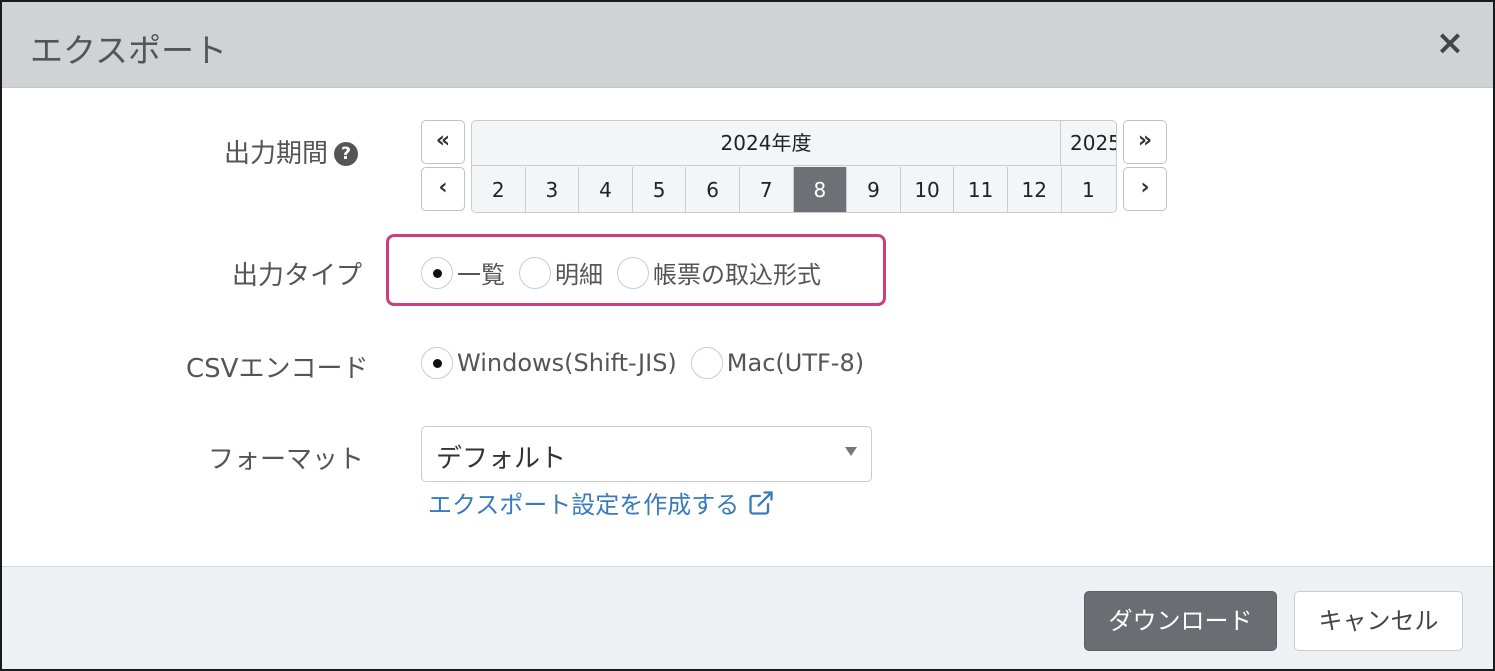 The image size is (1495, 671). I want to click on download-button: ダウンロード, so click(1180, 621).